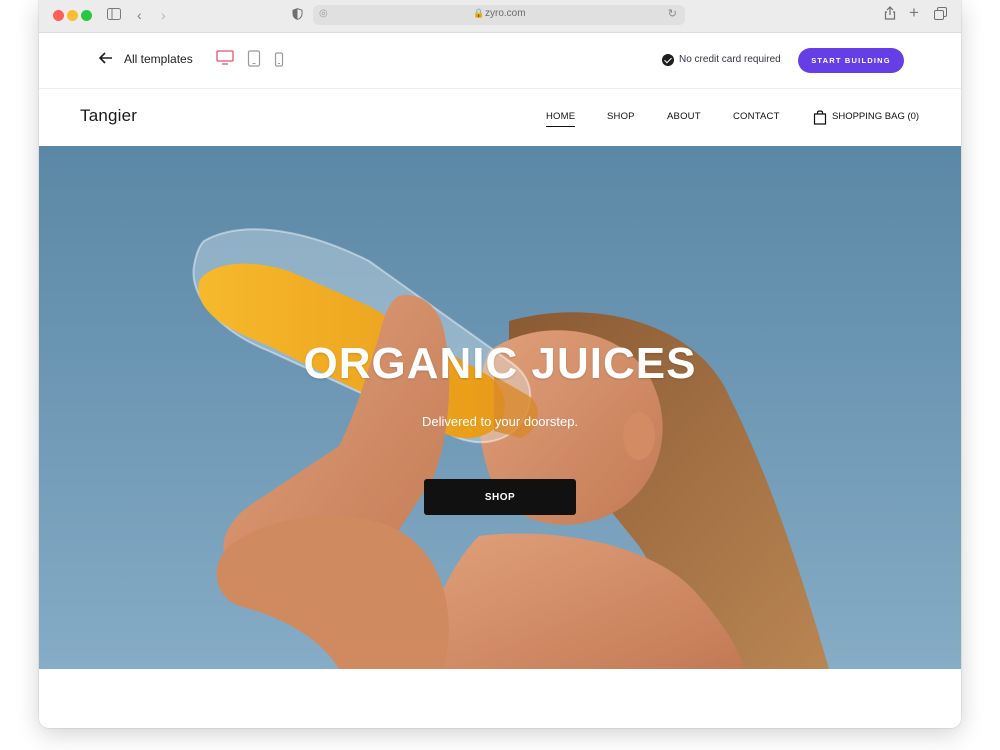 This screenshot has width=1000, height=750. What do you see at coordinates (668, 60) in the screenshot?
I see `check-circle-icon` at bounding box center [668, 60].